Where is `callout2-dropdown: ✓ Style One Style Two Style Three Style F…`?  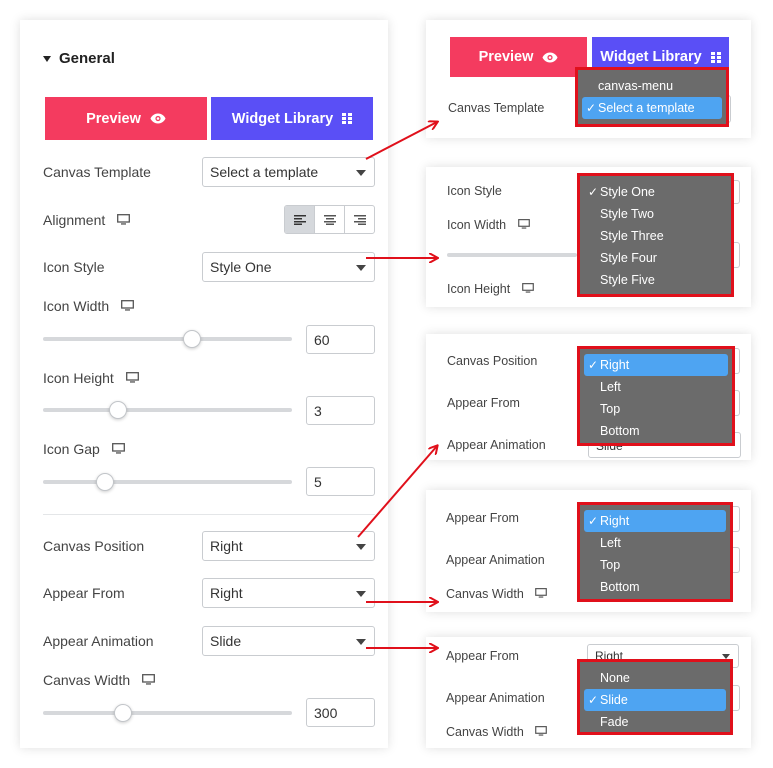 callout2-dropdown: ✓ Style One Style Two Style Three Style F… is located at coordinates (655, 235).